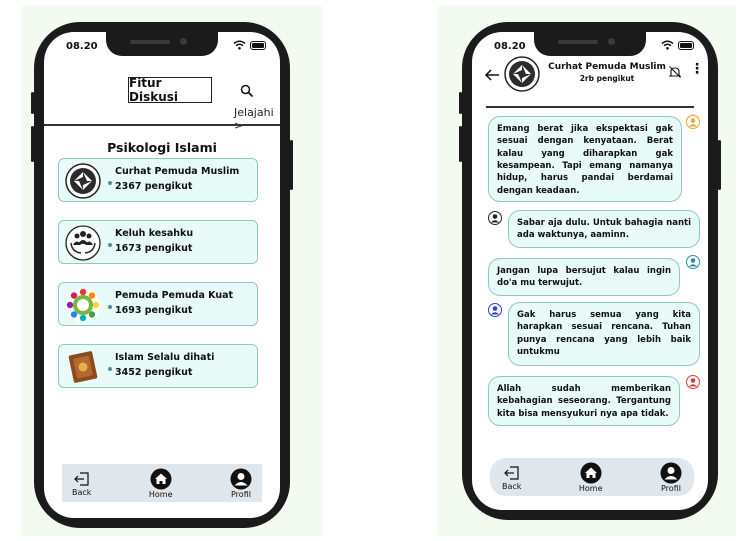  I want to click on section-title: Psikologi Islami, so click(162, 147).